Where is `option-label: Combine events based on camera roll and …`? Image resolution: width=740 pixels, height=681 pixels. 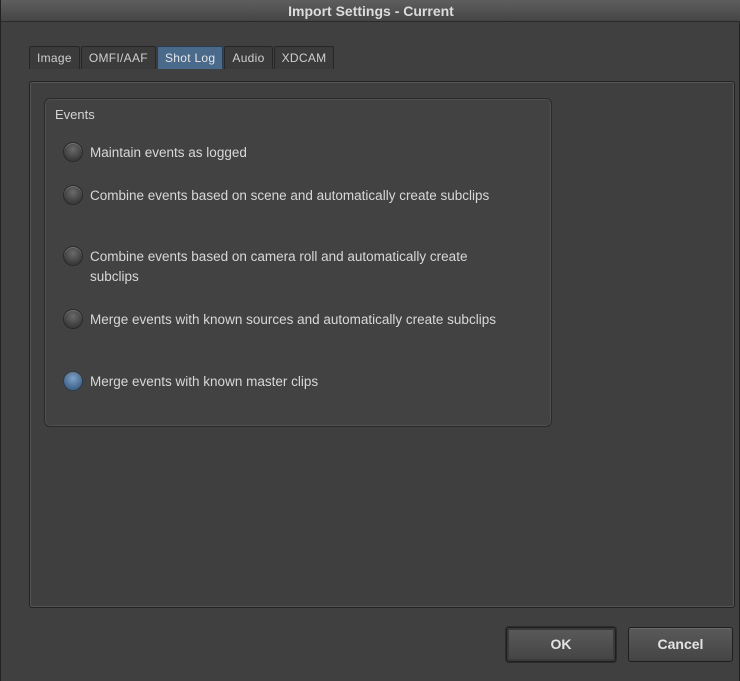 option-label: Combine events based on camera roll and … is located at coordinates (279, 266).